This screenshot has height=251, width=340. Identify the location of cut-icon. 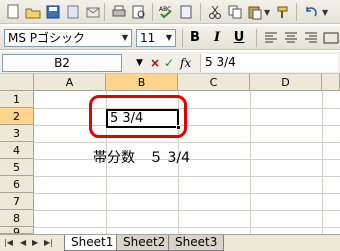
(215, 12).